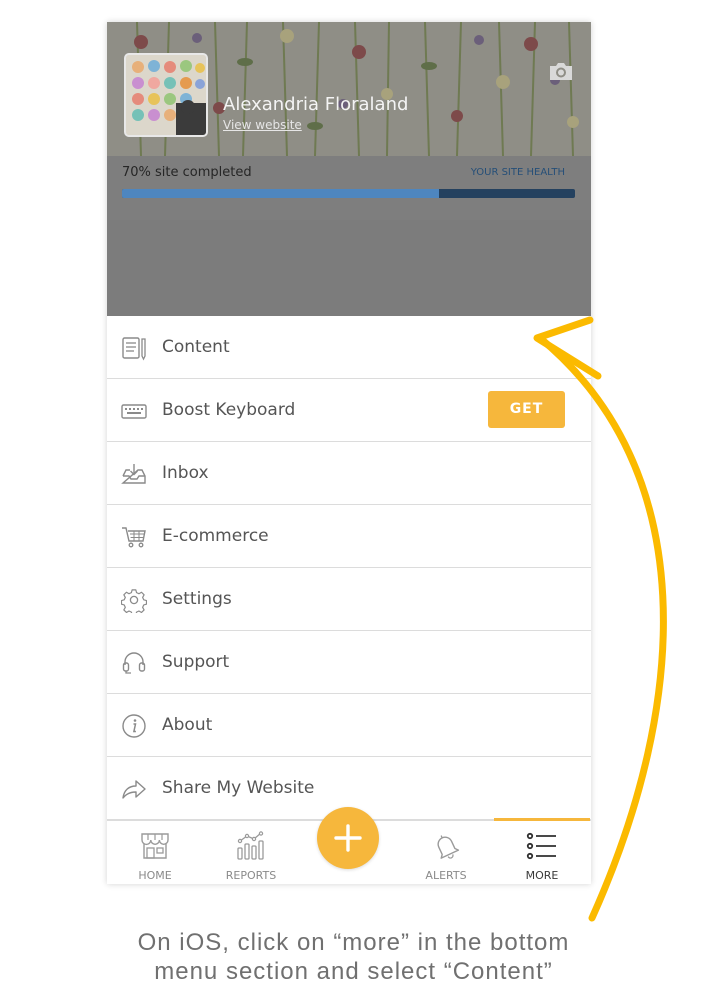 The height and width of the screenshot is (1000, 707). I want to click on tab-label: MORE, so click(542, 875).